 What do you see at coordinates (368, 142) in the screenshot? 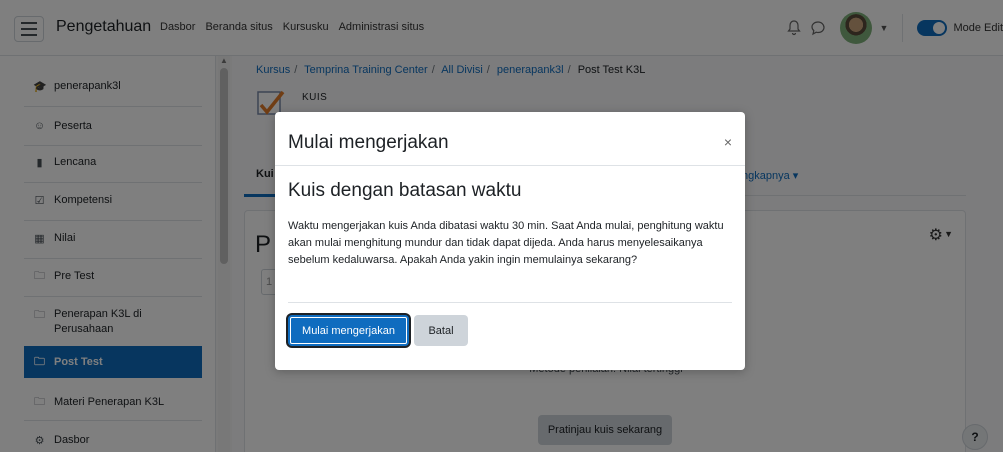
I see `modal-title: Mulai mengerjakan` at bounding box center [368, 142].